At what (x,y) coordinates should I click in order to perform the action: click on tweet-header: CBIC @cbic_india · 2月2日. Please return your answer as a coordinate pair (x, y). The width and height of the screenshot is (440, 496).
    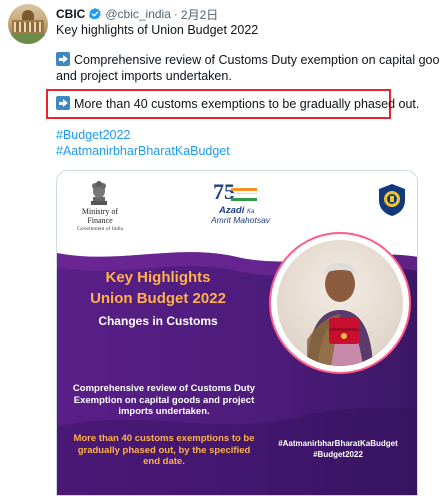
    Looking at the image, I should click on (137, 14).